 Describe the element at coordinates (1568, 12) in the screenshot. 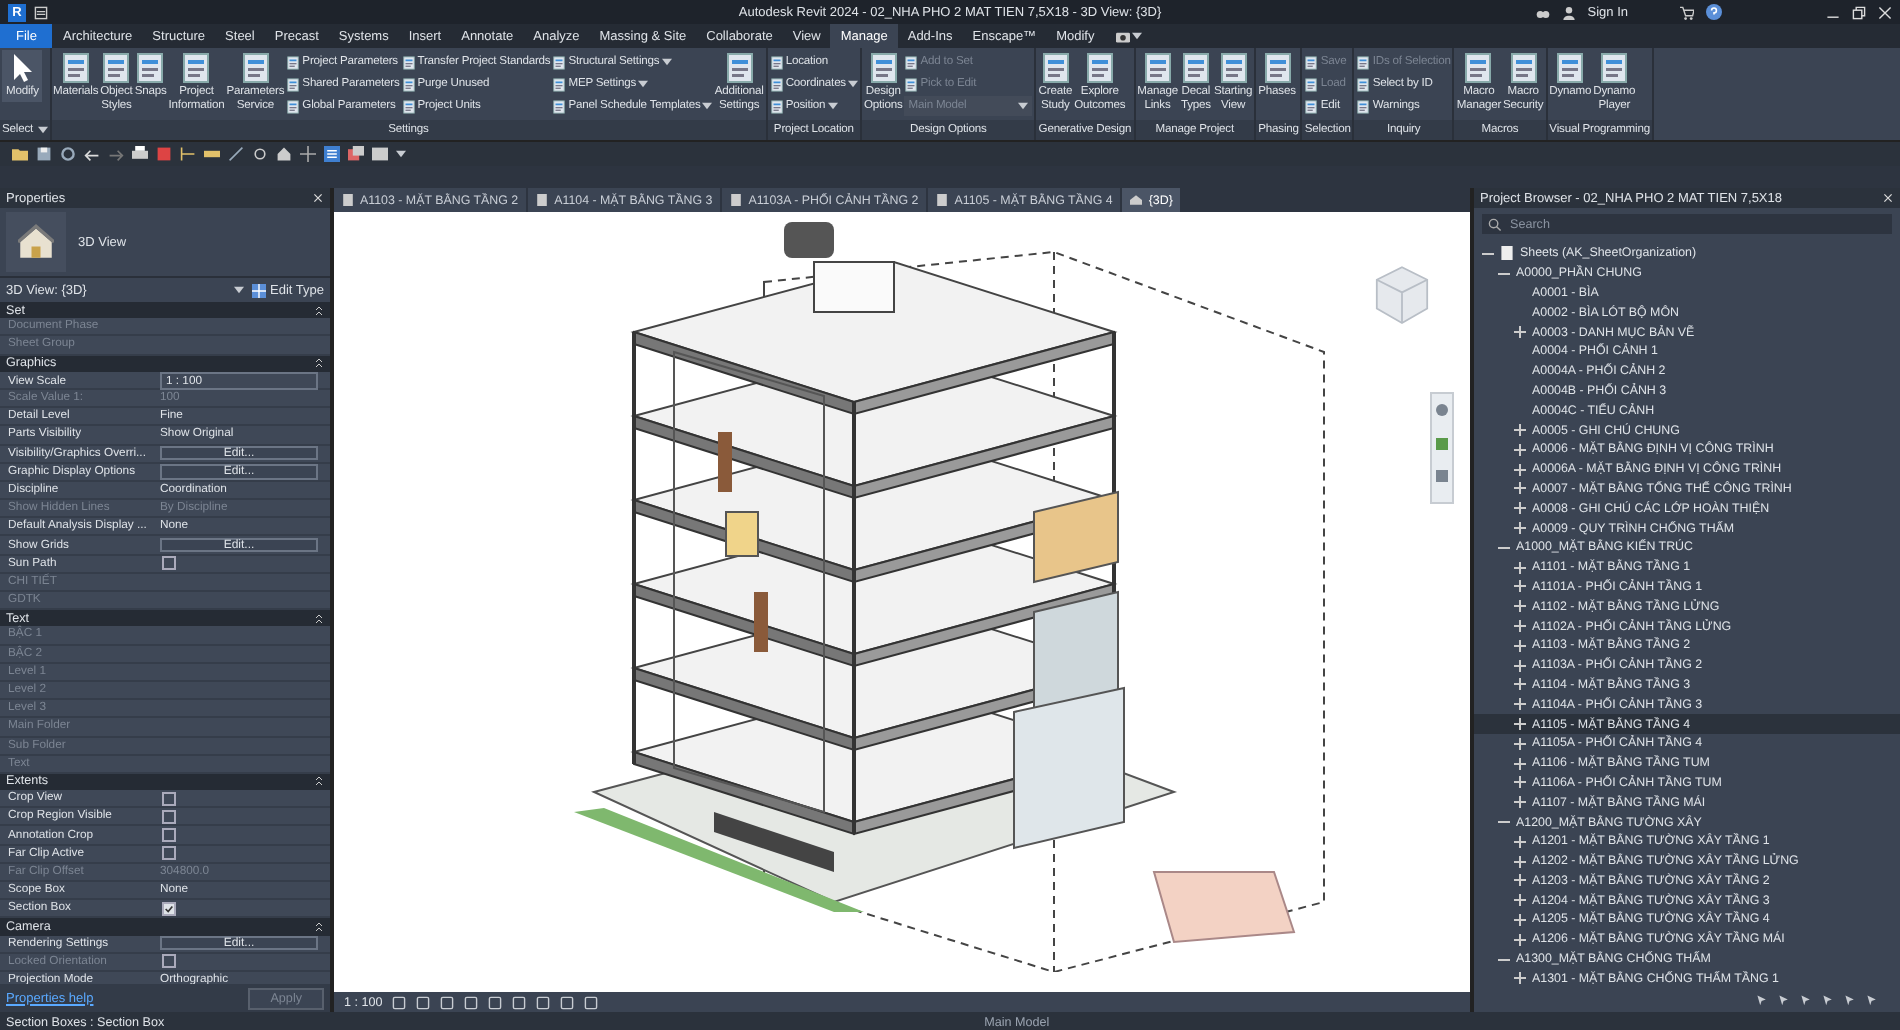

I see `user-icon` at that location.